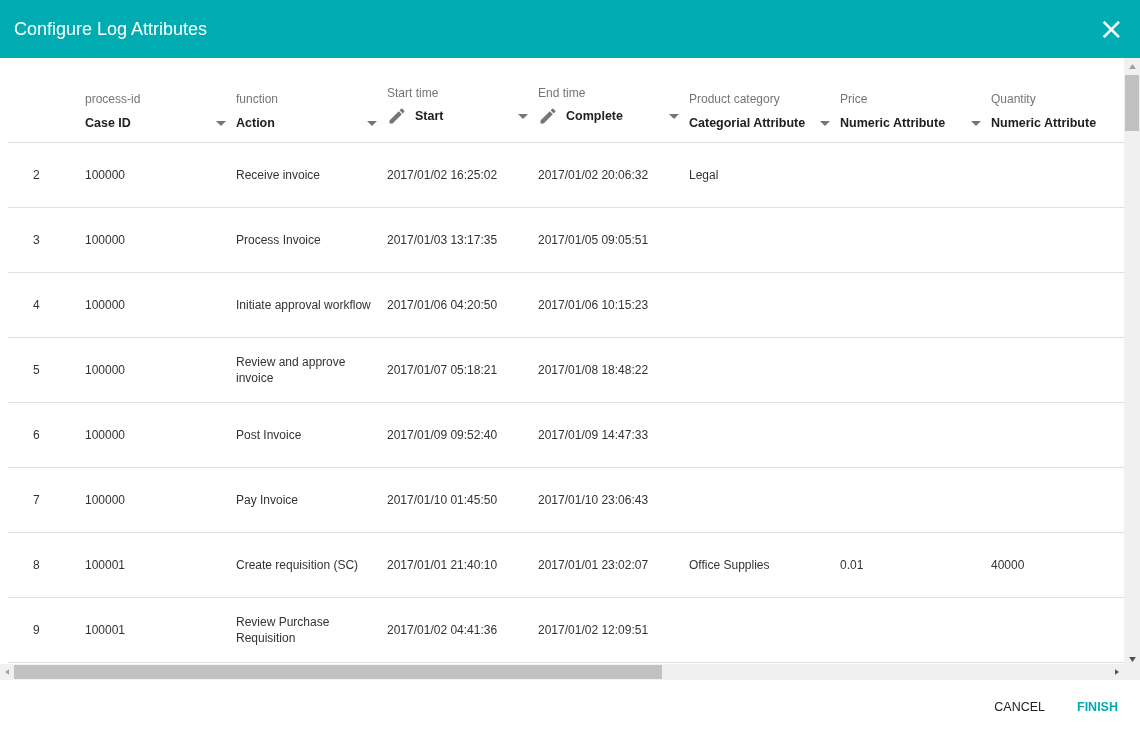 This screenshot has height=734, width=1140. Describe the element at coordinates (297, 565) in the screenshot. I see `table-cell: Create requisition (SC)` at that location.